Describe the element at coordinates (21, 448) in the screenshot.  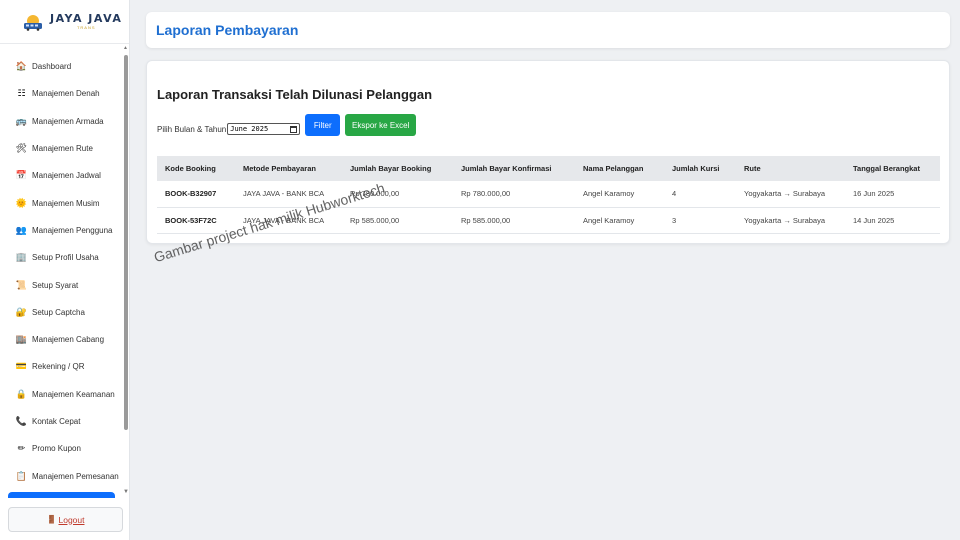
I see `pencil-icon: ✏` at that location.